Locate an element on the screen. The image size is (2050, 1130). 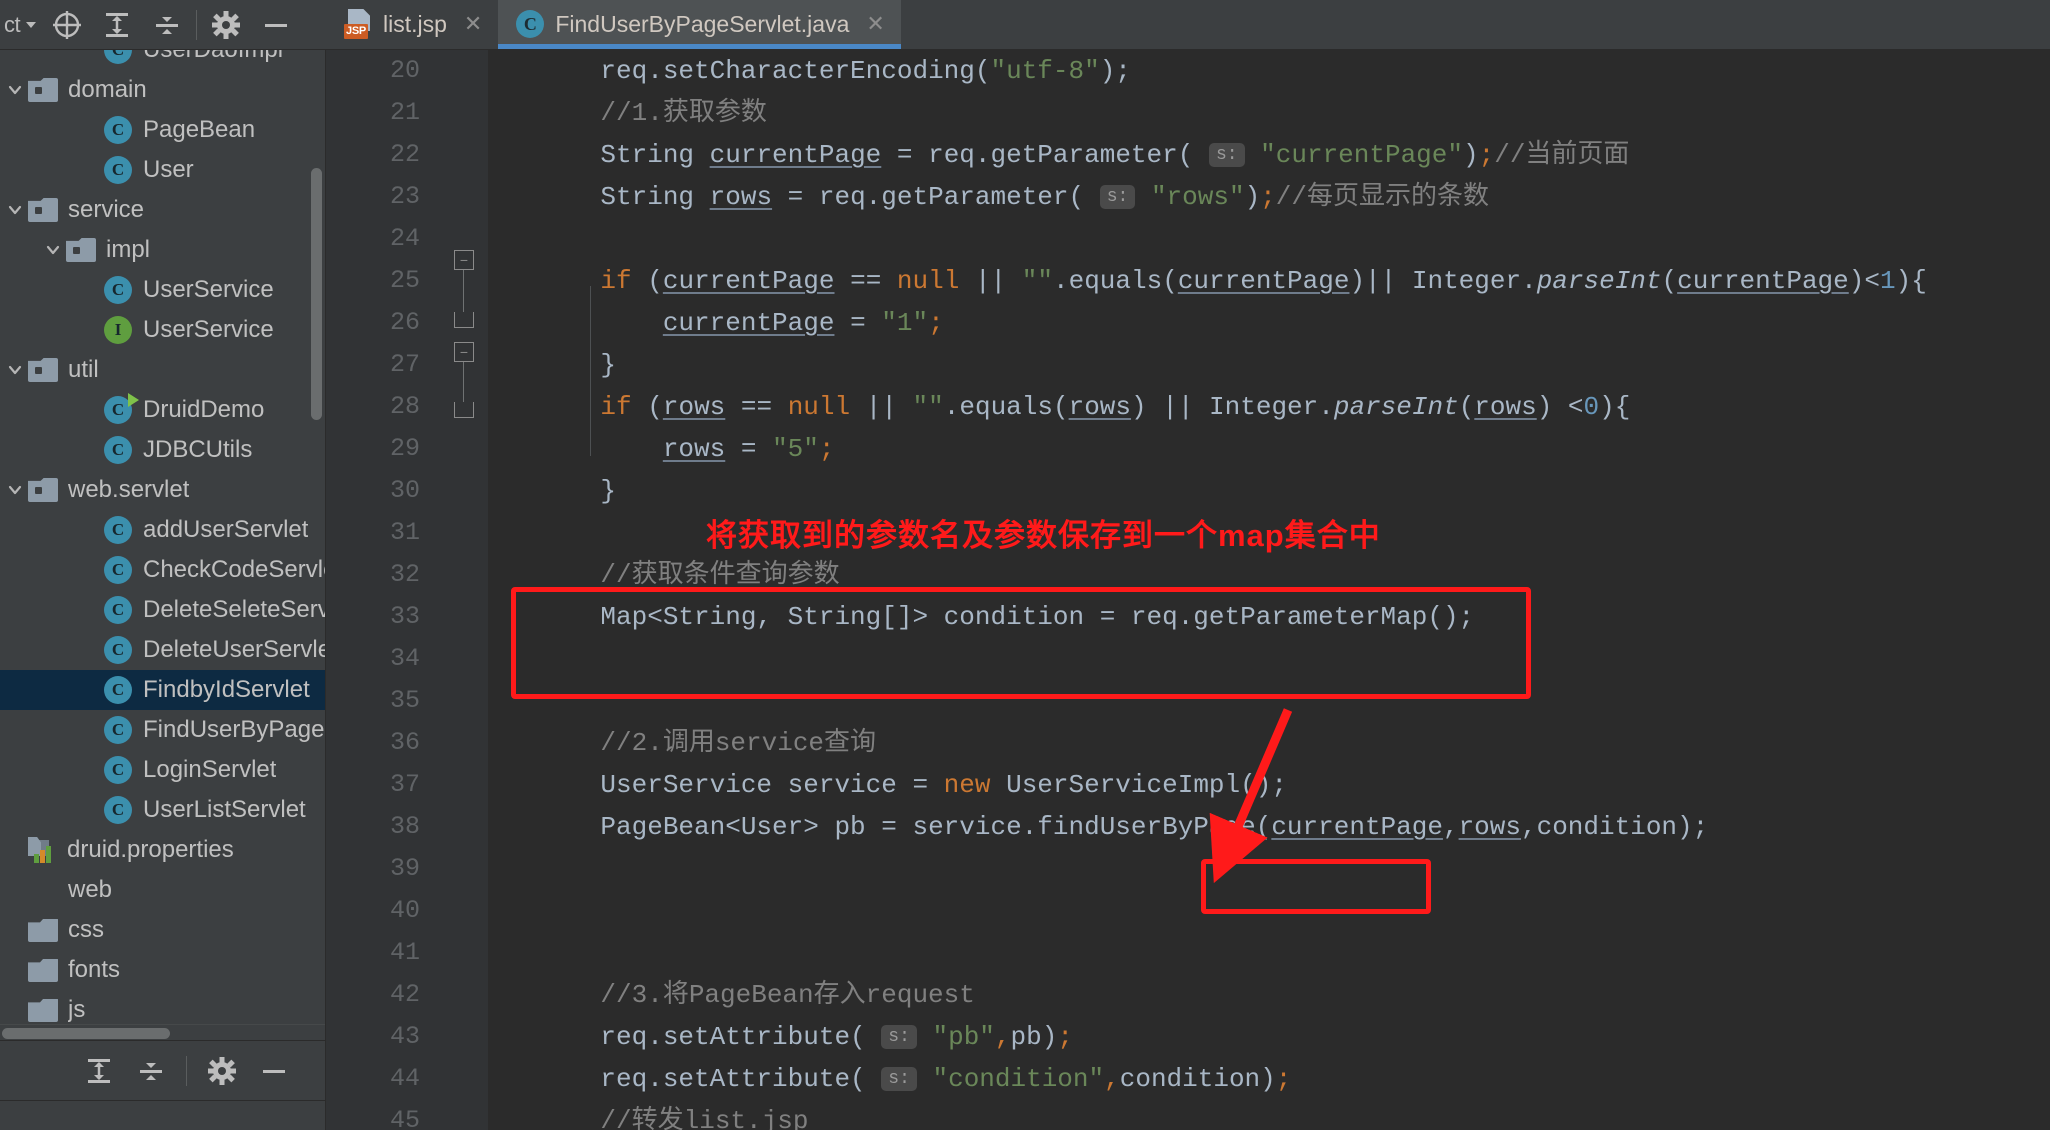
tree-item-impl: impl is located at coordinates (162, 250).